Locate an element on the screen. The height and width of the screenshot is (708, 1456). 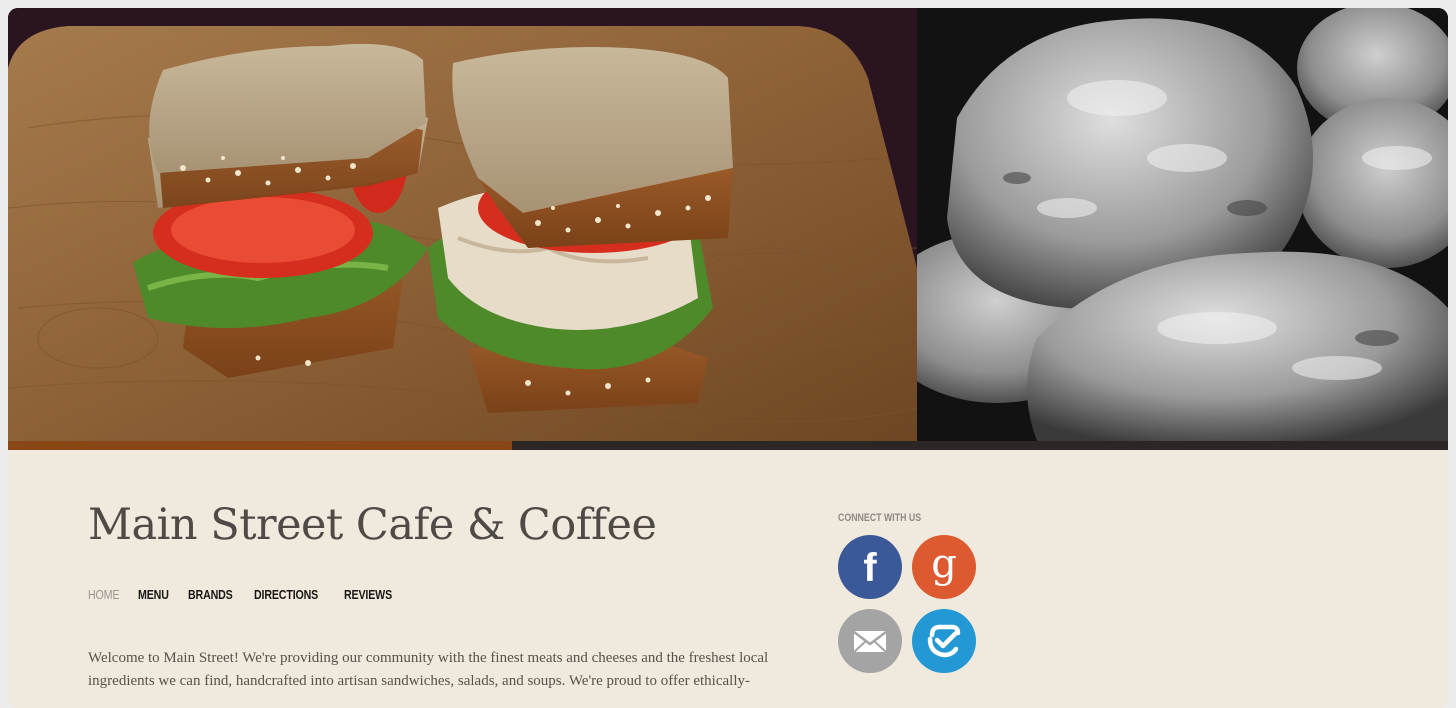
foursquare-icon is located at coordinates (944, 641).